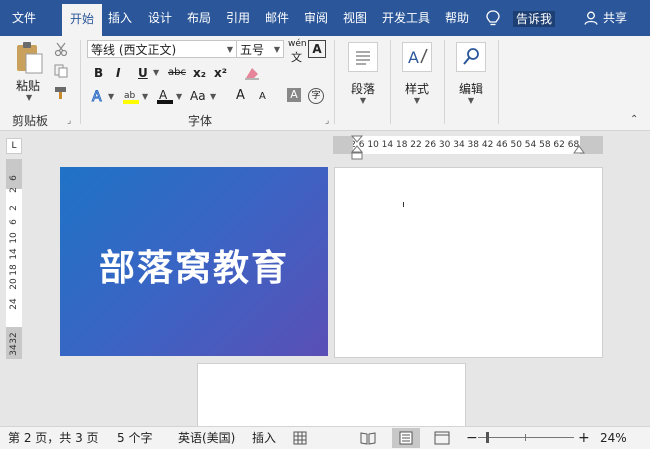  I want to click on zoom-slider-track, so click(526, 437).